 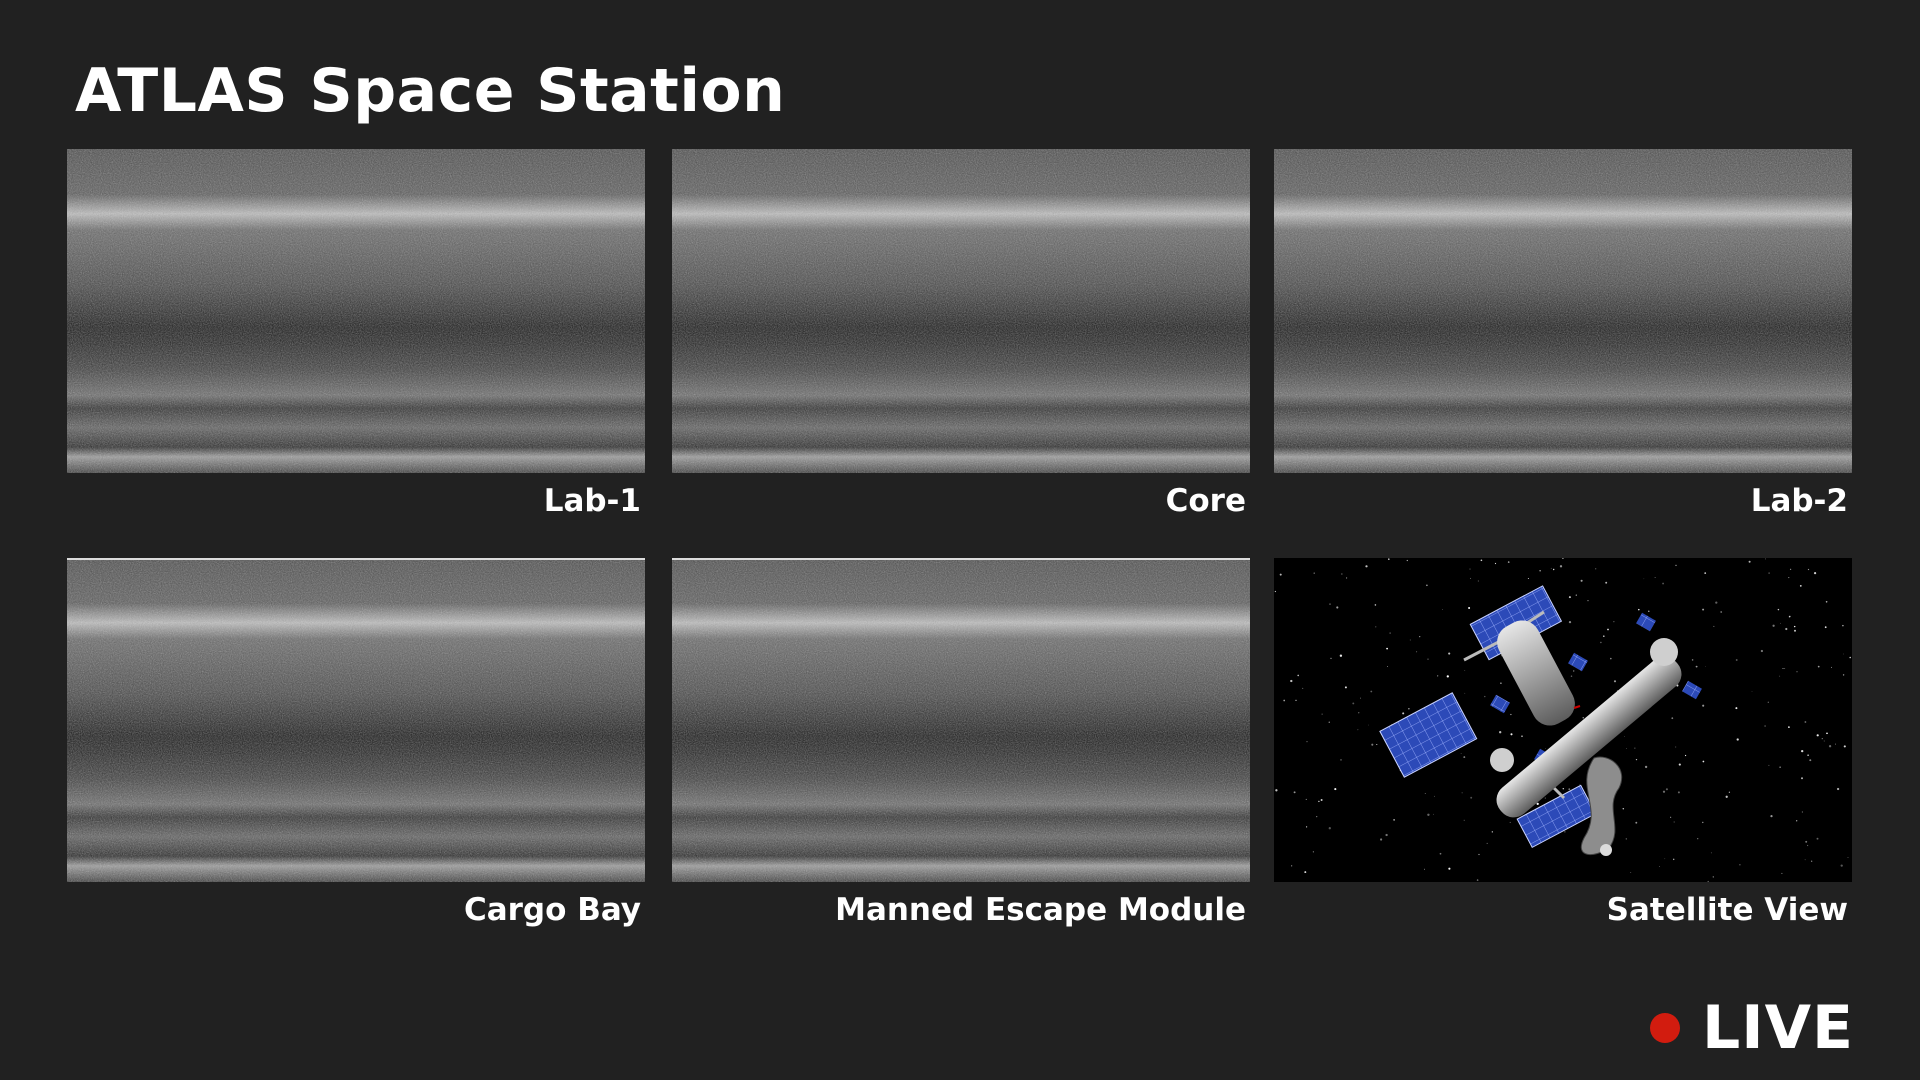 What do you see at coordinates (356, 720) in the screenshot?
I see `camera-screen-cargo-bay` at bounding box center [356, 720].